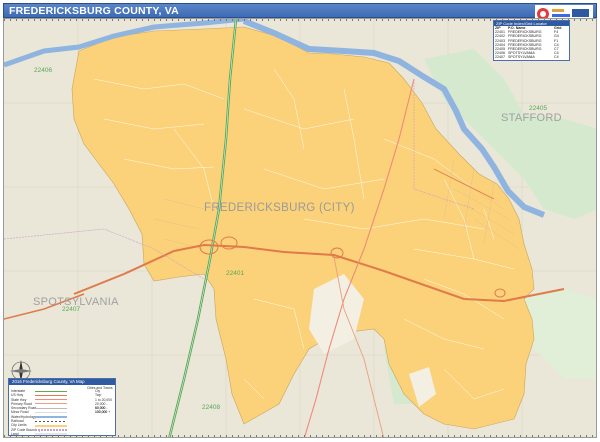  What do you see at coordinates (538, 108) in the screenshot?
I see `zip-label-22405: 22405` at bounding box center [538, 108].